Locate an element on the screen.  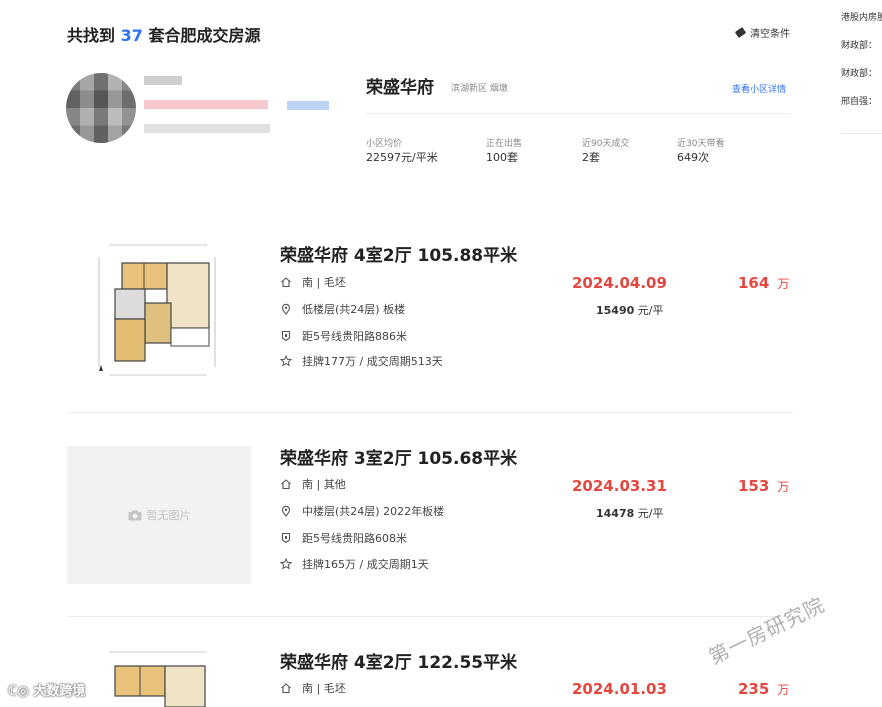
result-count-title: 共找到 37 套合肥成交房源 is located at coordinates (163, 34).